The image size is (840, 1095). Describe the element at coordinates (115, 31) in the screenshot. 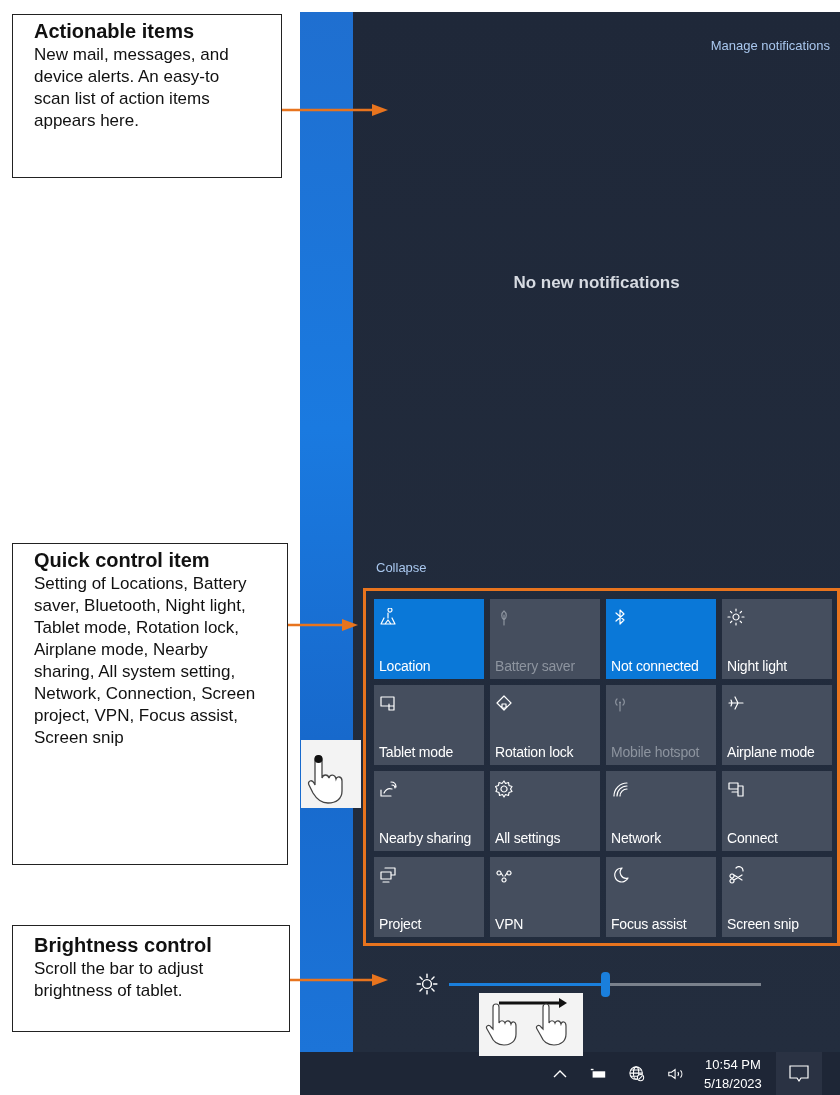

I see `callout-title: Actionable items` at that location.